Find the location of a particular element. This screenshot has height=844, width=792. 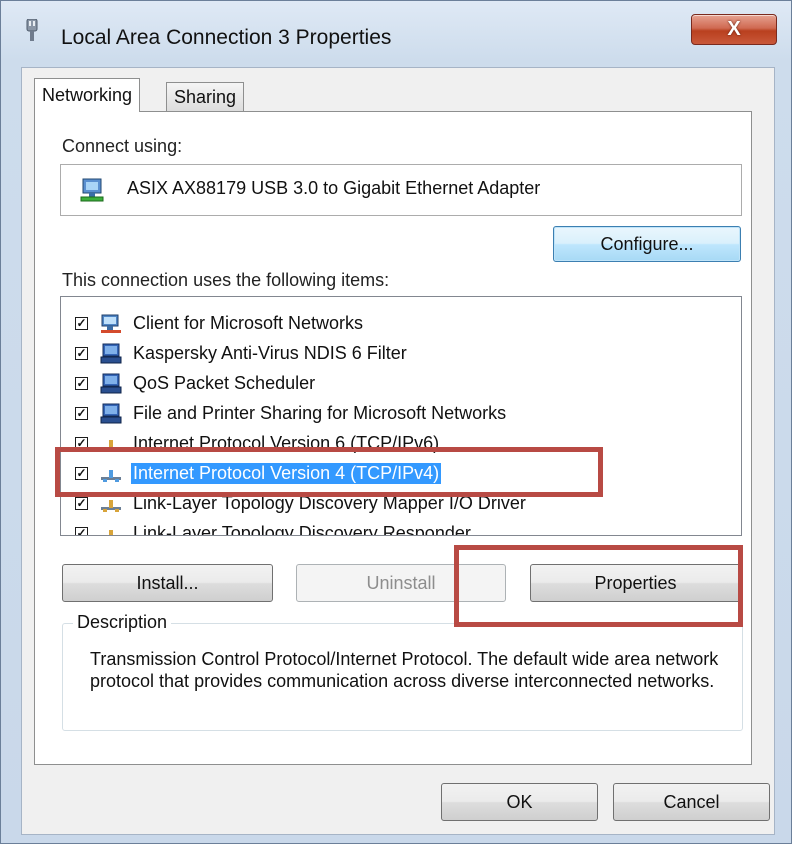

tab-networking-label: Networking is located at coordinates (87, 95).